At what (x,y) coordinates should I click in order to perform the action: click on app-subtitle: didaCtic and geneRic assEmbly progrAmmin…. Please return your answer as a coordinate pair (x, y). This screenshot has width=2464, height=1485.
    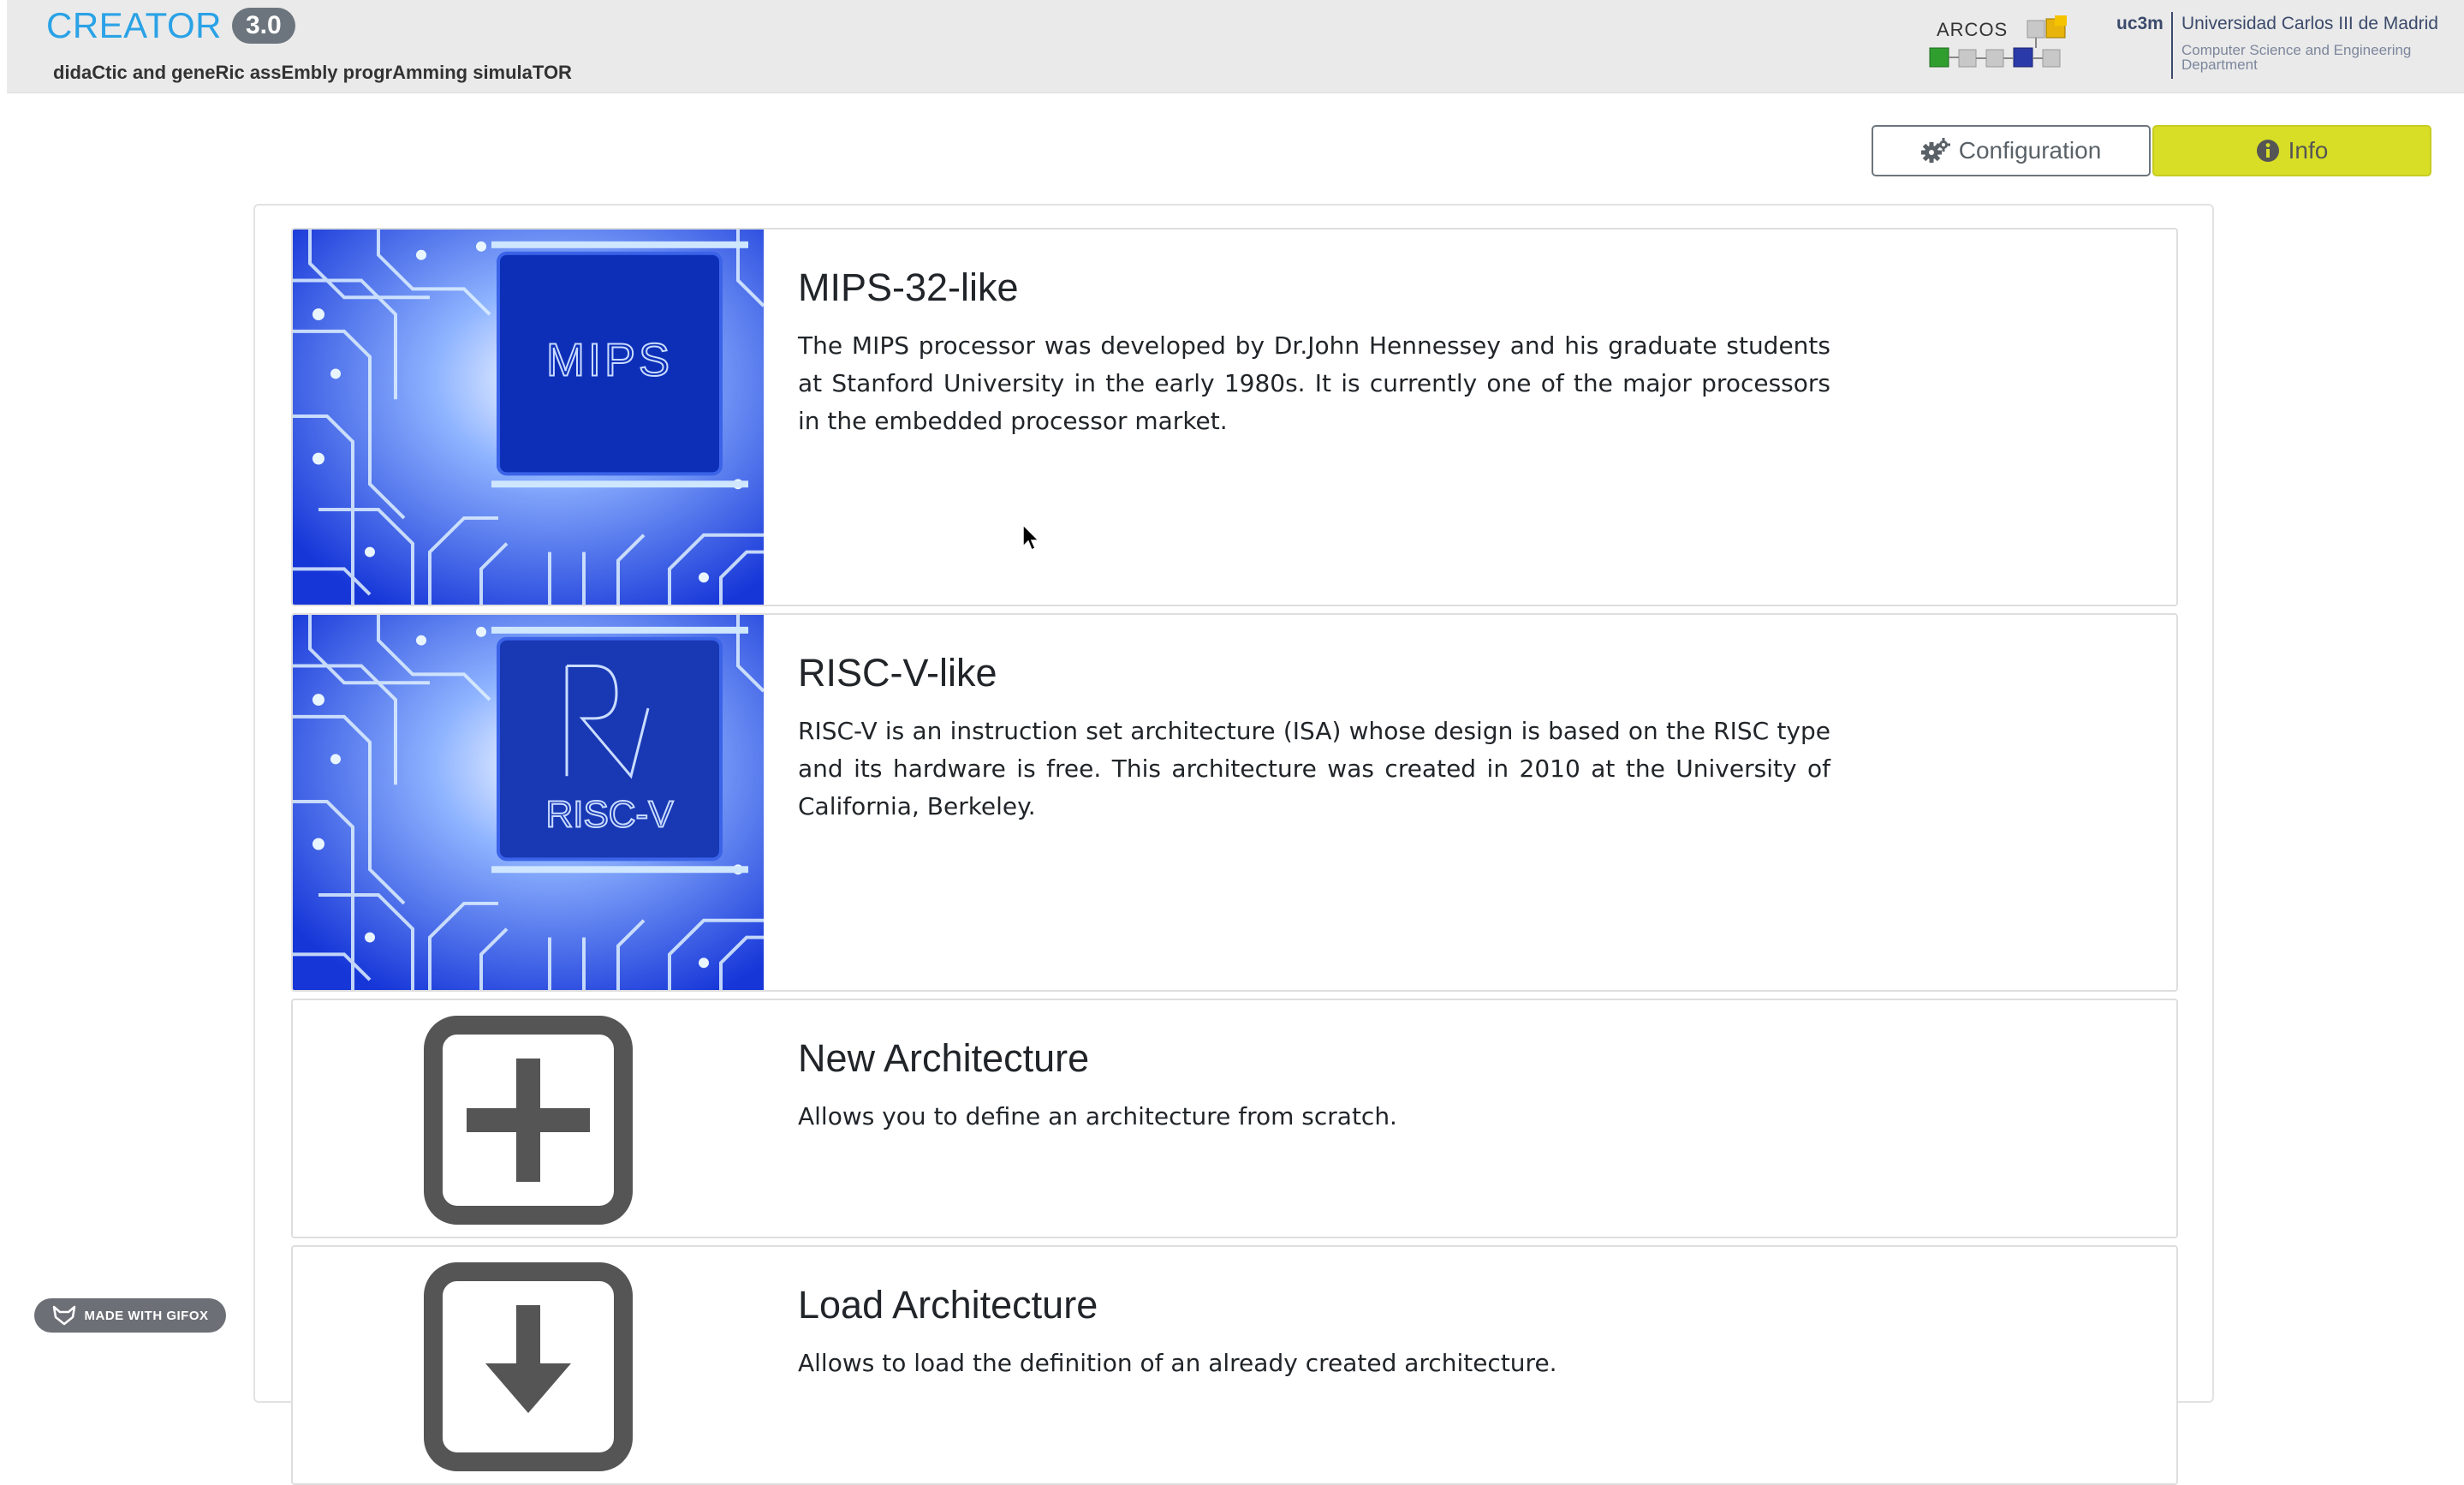
    Looking at the image, I should click on (312, 72).